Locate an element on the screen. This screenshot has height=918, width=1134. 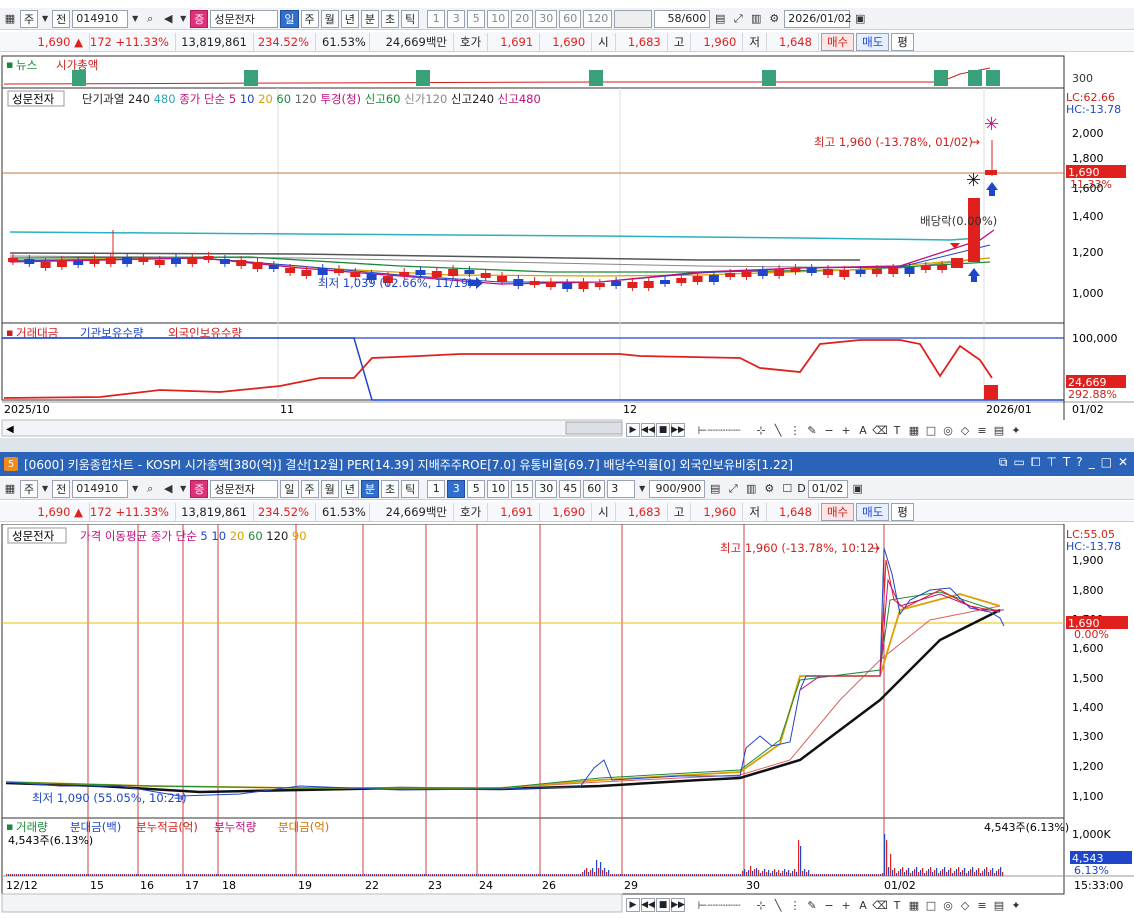
interval-30: 30 is located at coordinates (546, 488).